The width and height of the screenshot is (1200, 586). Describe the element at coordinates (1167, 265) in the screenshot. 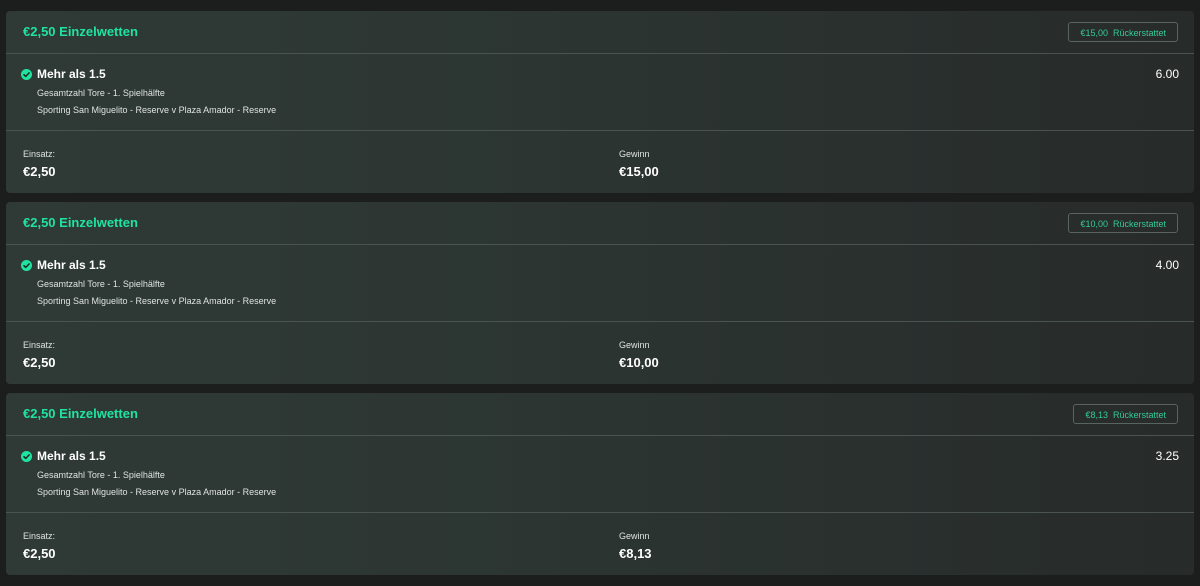

I see `odds-value: 4.00` at that location.